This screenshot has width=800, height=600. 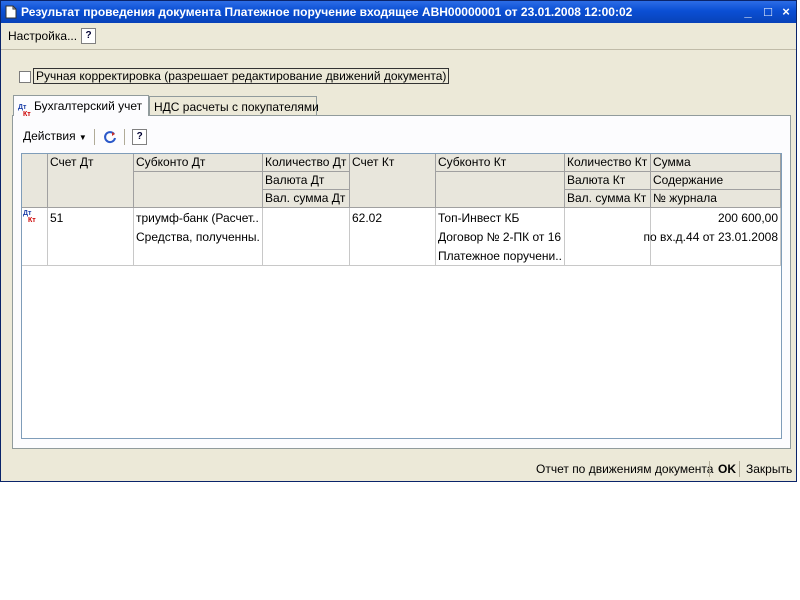 What do you see at coordinates (768, 11) in the screenshot?
I see `maximize-button: □` at bounding box center [768, 11].